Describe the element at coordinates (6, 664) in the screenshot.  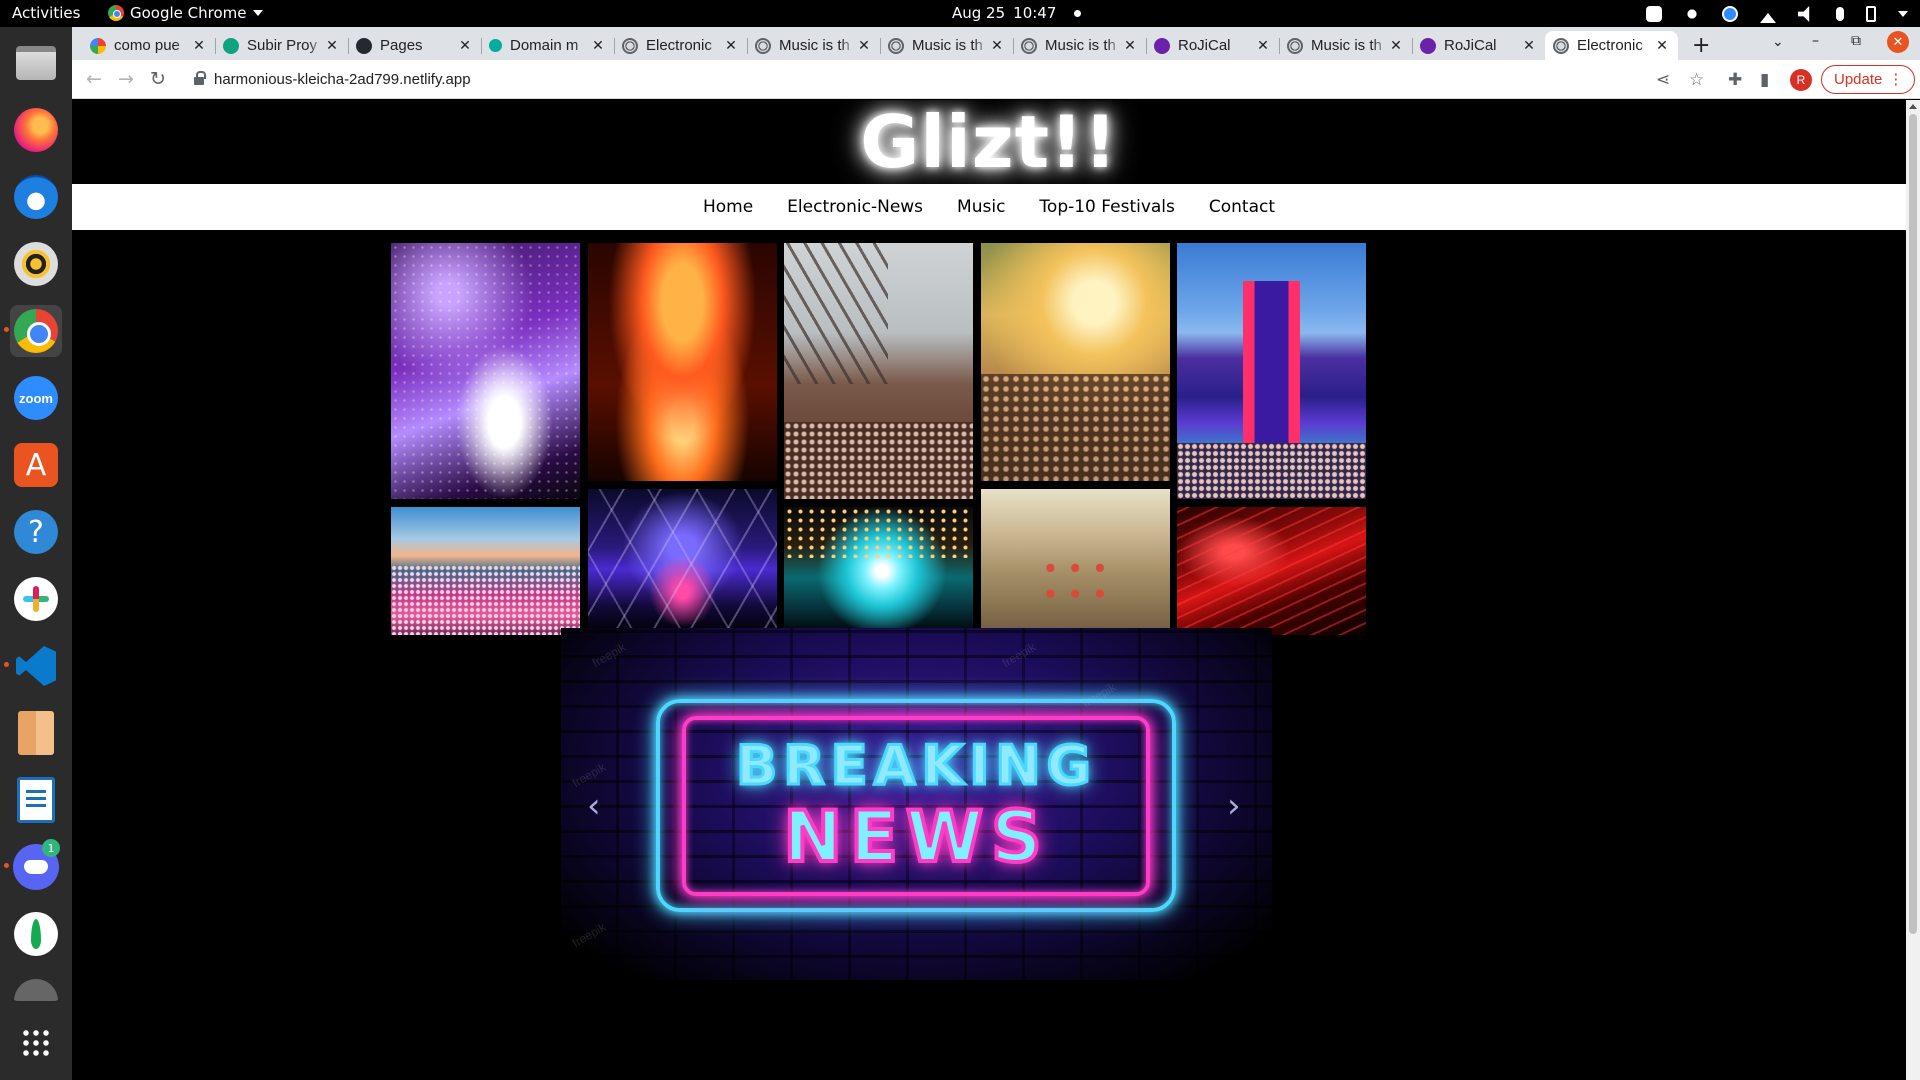
I see `running-indicator-icon` at that location.